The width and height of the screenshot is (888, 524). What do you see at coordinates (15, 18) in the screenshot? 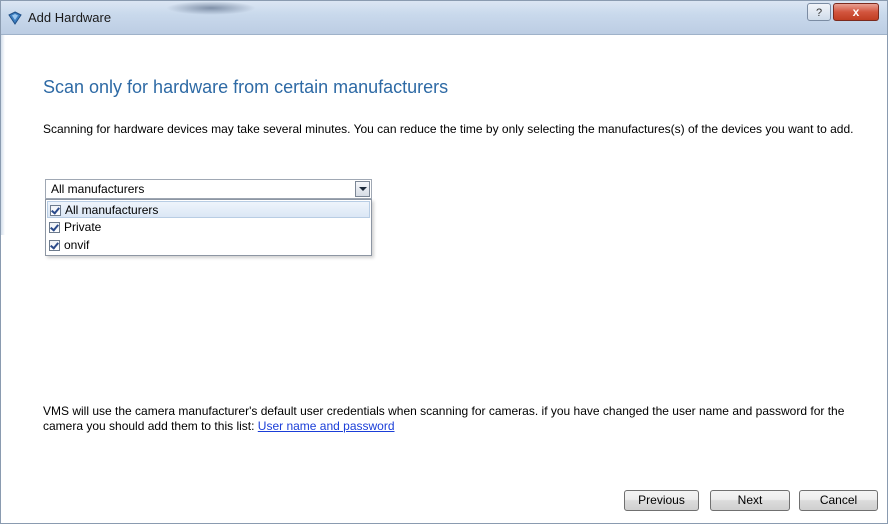
I see `app-shield-icon` at bounding box center [15, 18].